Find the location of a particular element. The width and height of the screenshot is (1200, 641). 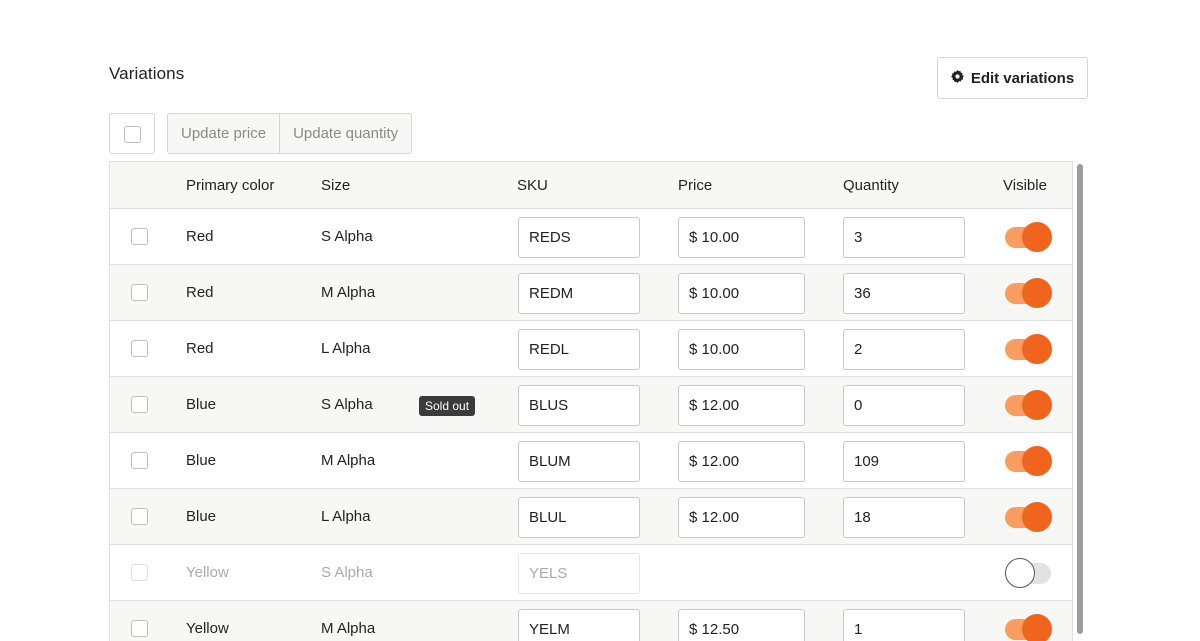

quantity-input: 1 is located at coordinates (904, 625).